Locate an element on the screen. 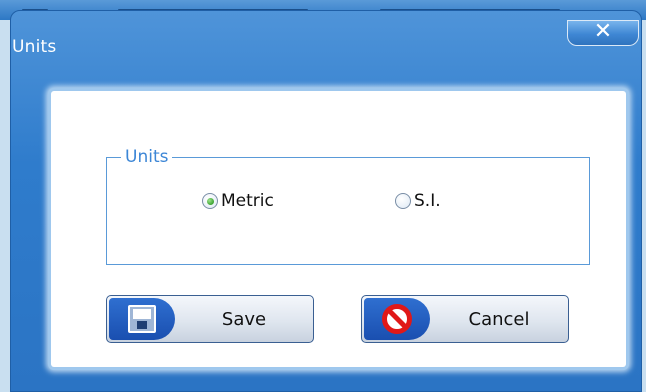 The width and height of the screenshot is (646, 392). save-button-label: Save is located at coordinates (244, 319).